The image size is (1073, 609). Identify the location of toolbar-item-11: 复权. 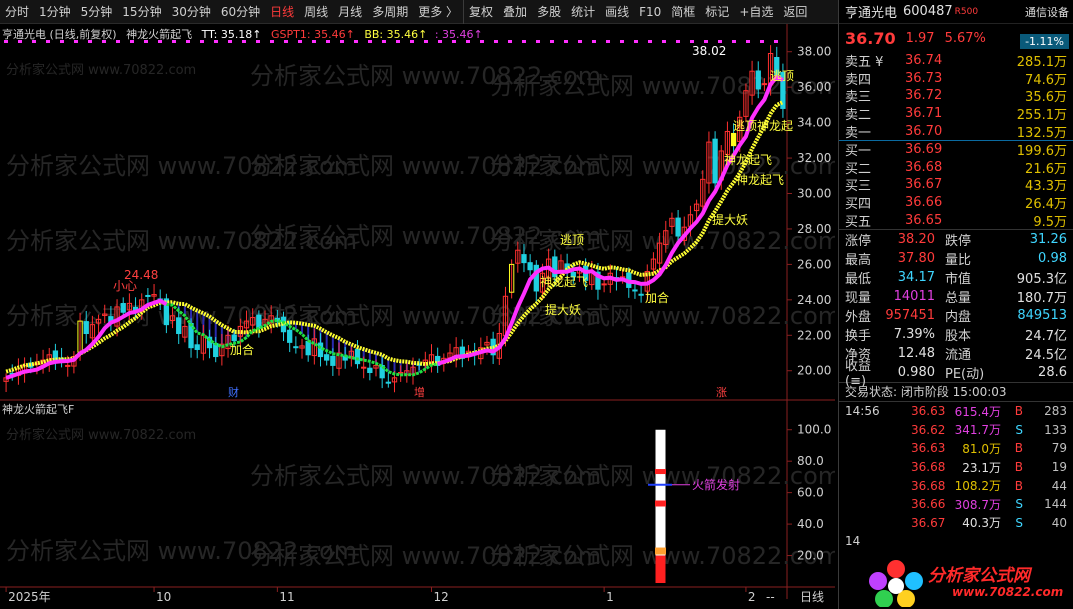
(480, 12).